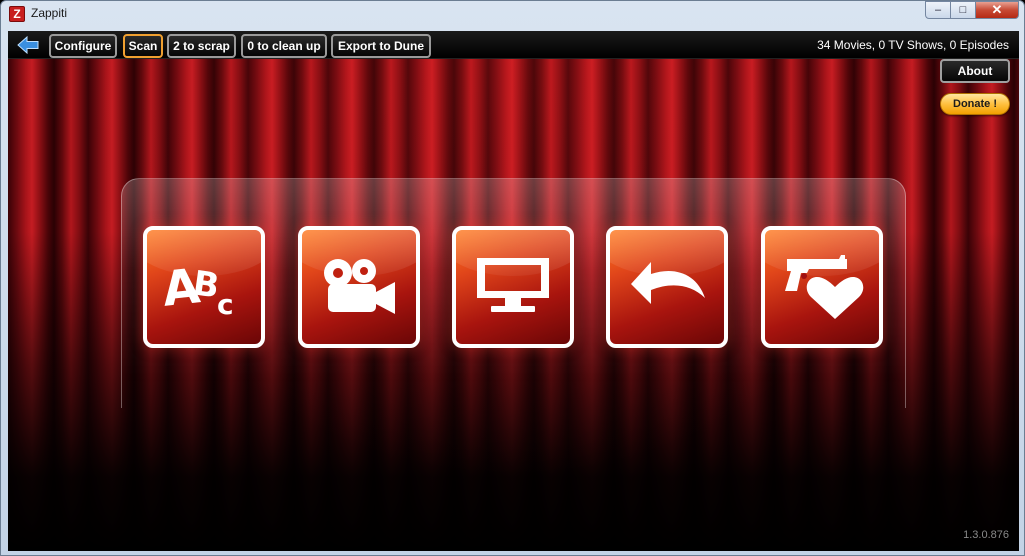 This screenshot has height=556, width=1025. What do you see at coordinates (284, 46) in the screenshot?
I see `clean-up-button: 0 to clean up` at bounding box center [284, 46].